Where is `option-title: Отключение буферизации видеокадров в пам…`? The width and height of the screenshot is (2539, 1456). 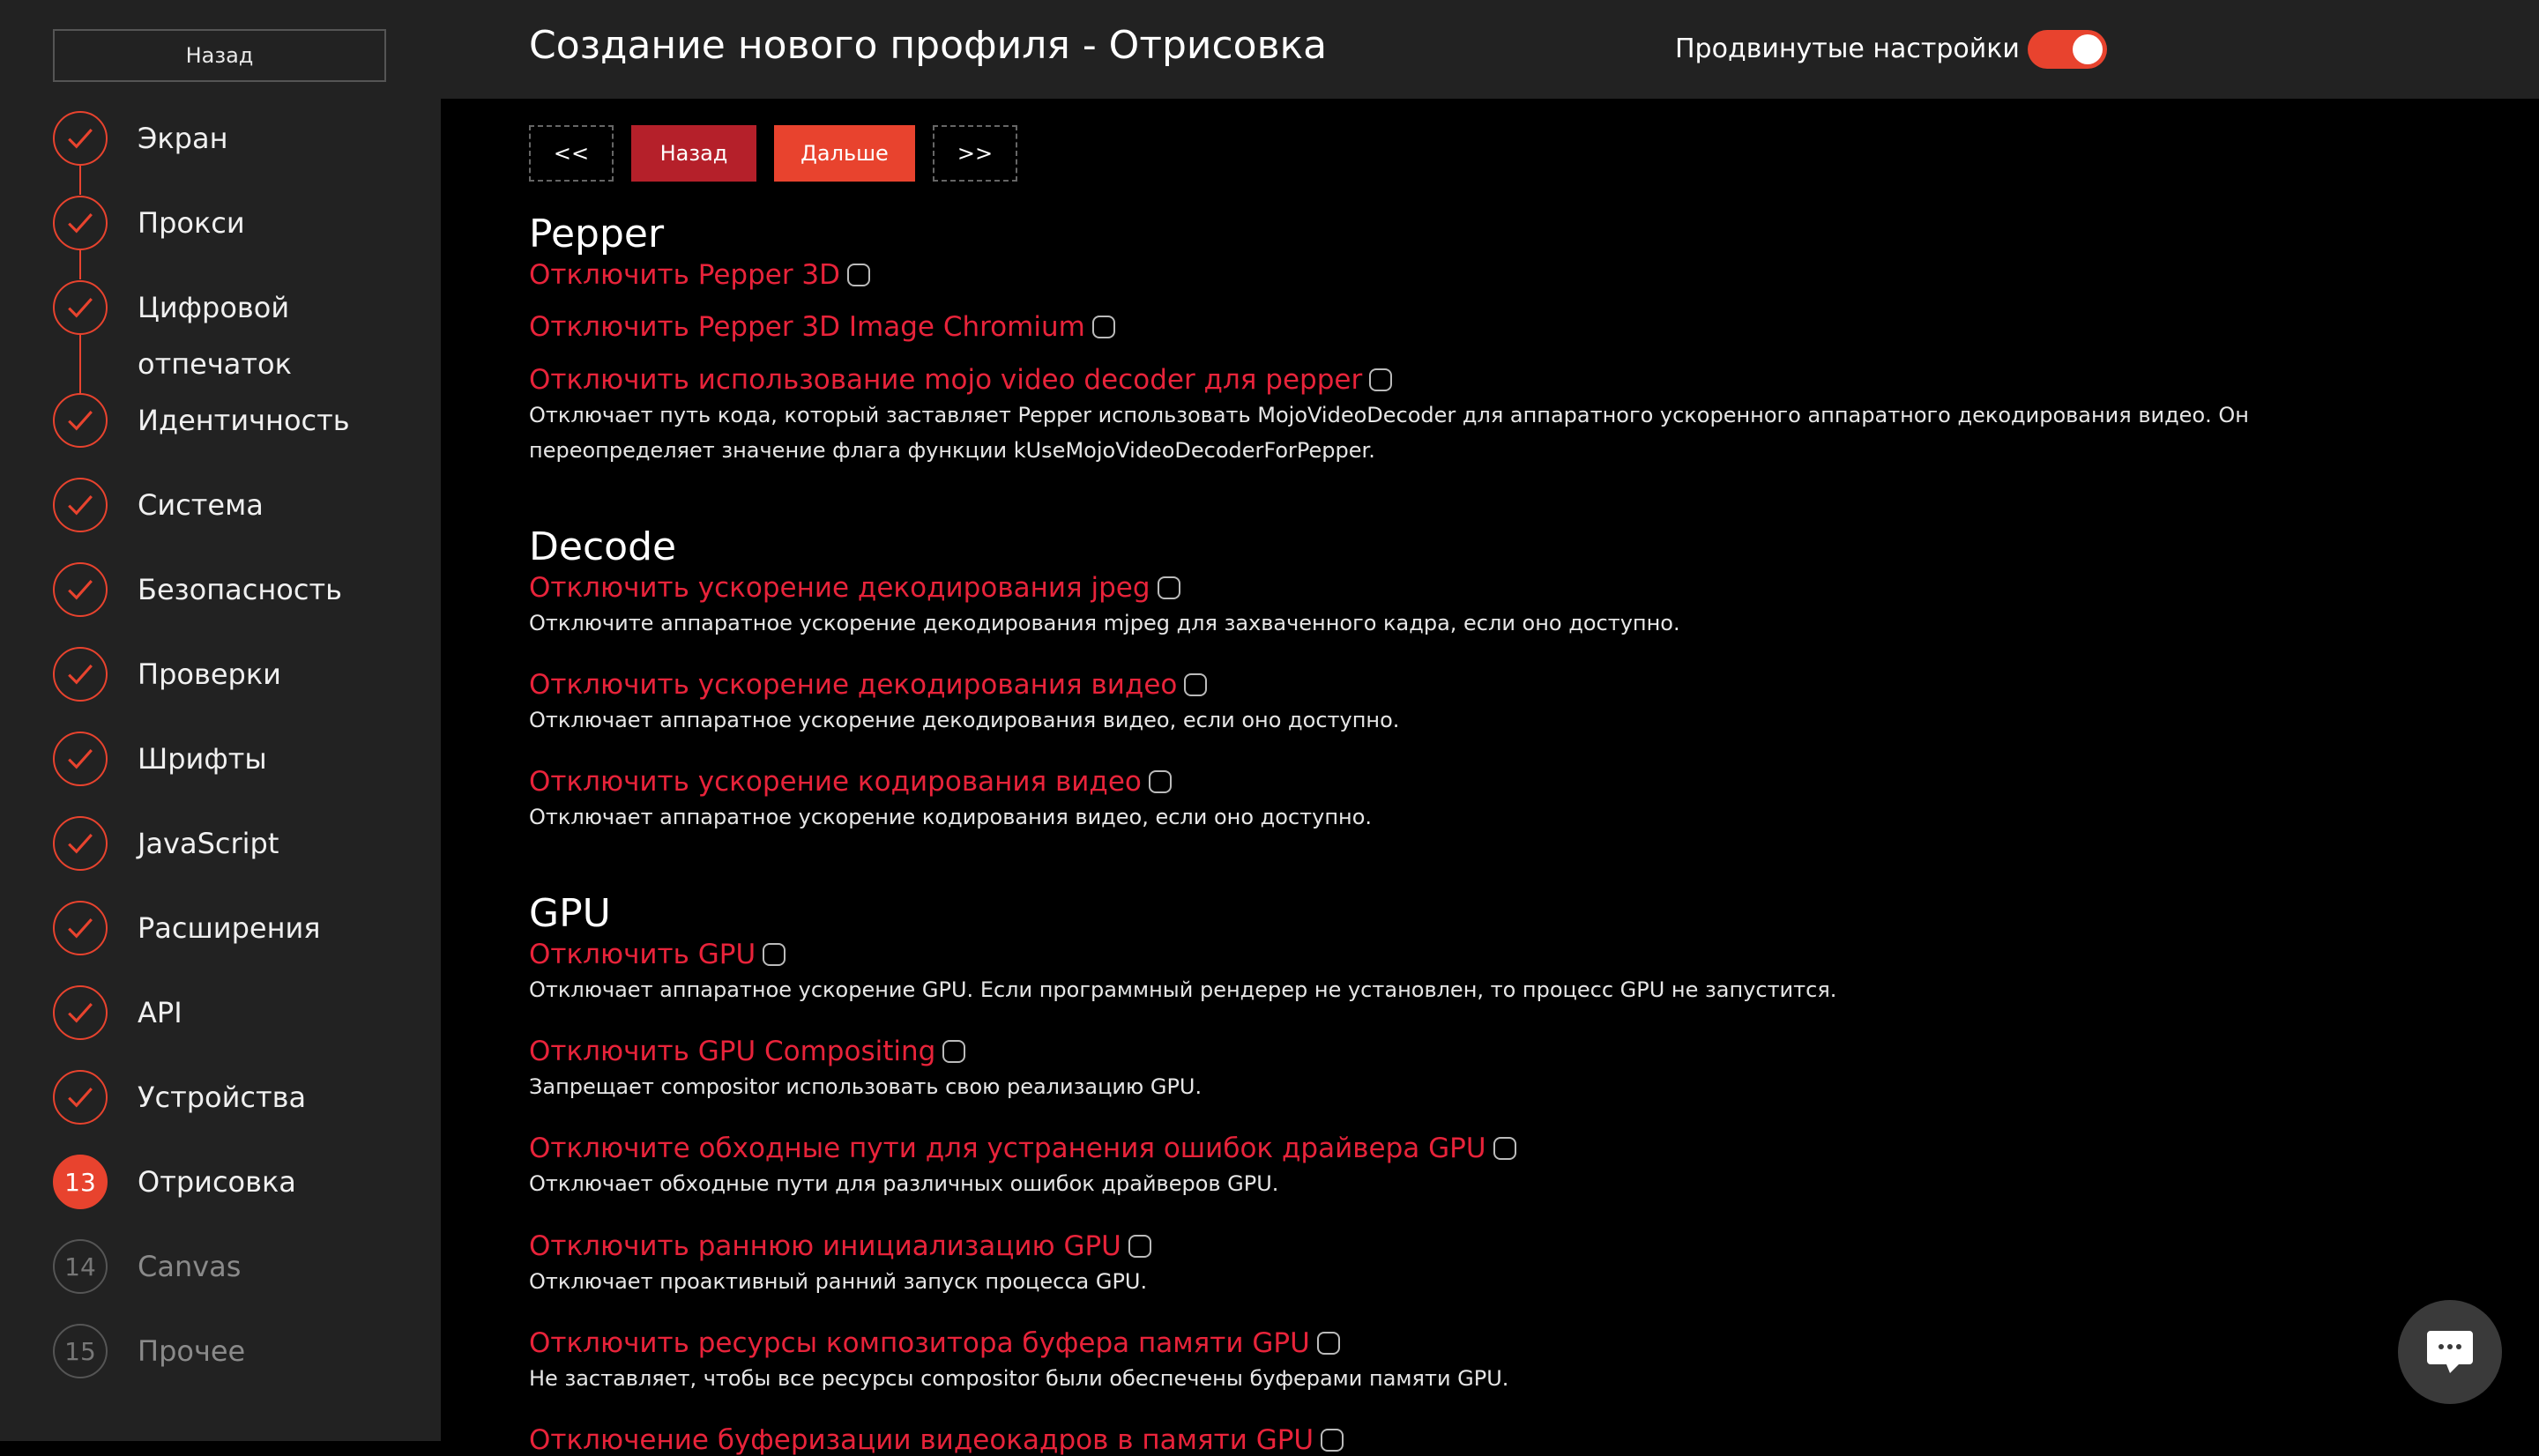 option-title: Отключение буферизации видеокадров в пам… is located at coordinates (922, 1440).